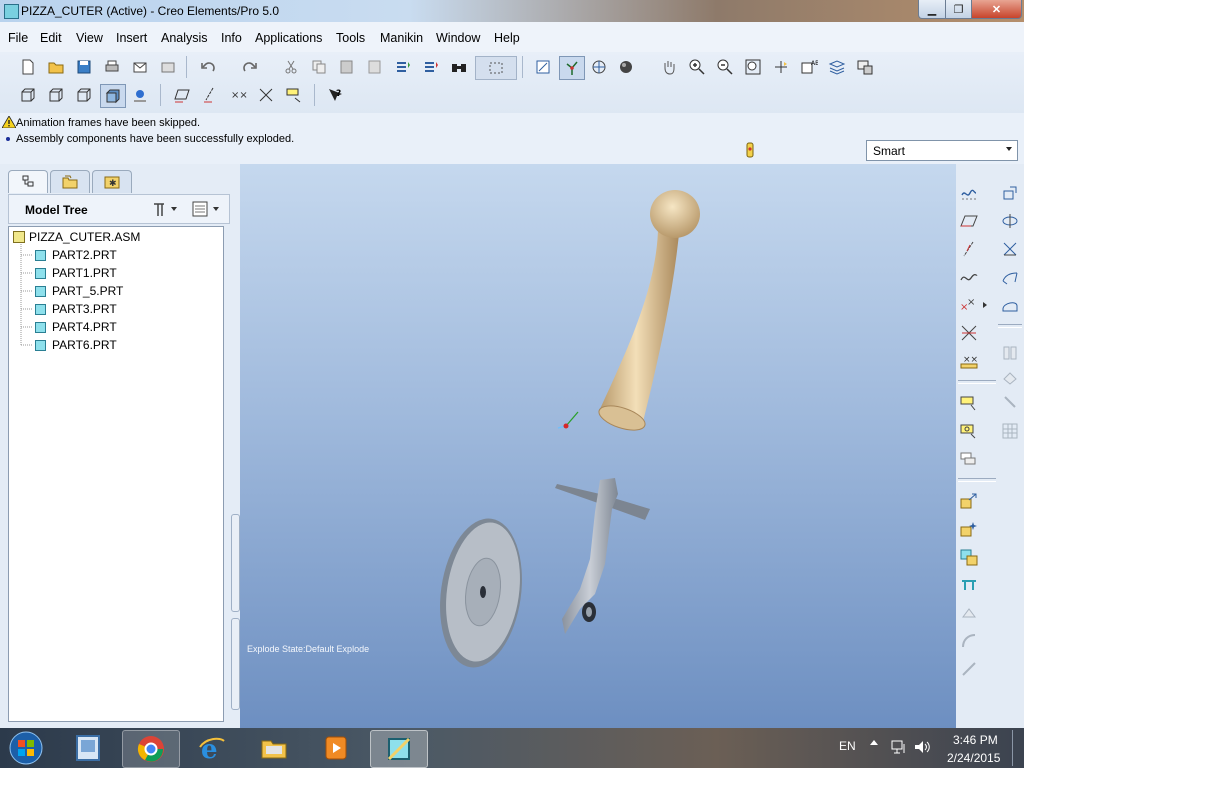  What do you see at coordinates (28, 181) in the screenshot?
I see `tab-model-tree` at bounding box center [28, 181].